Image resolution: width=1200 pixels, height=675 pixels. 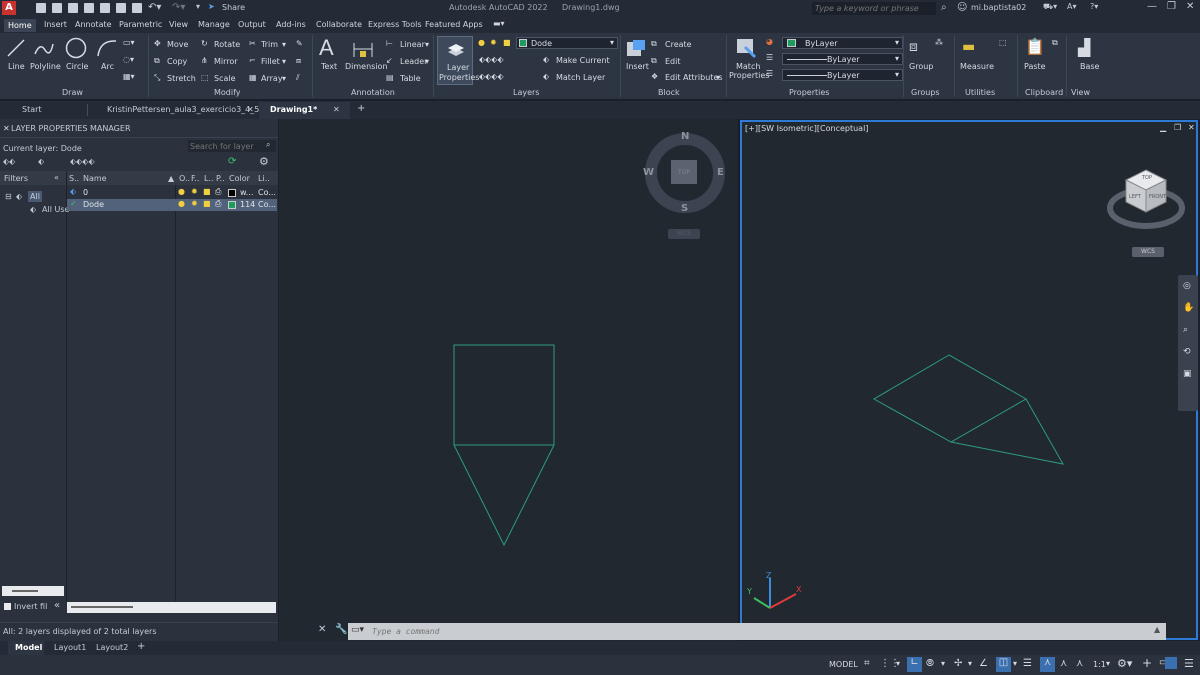 I want to click on tab-annotate: Annotate, so click(x=93, y=24).